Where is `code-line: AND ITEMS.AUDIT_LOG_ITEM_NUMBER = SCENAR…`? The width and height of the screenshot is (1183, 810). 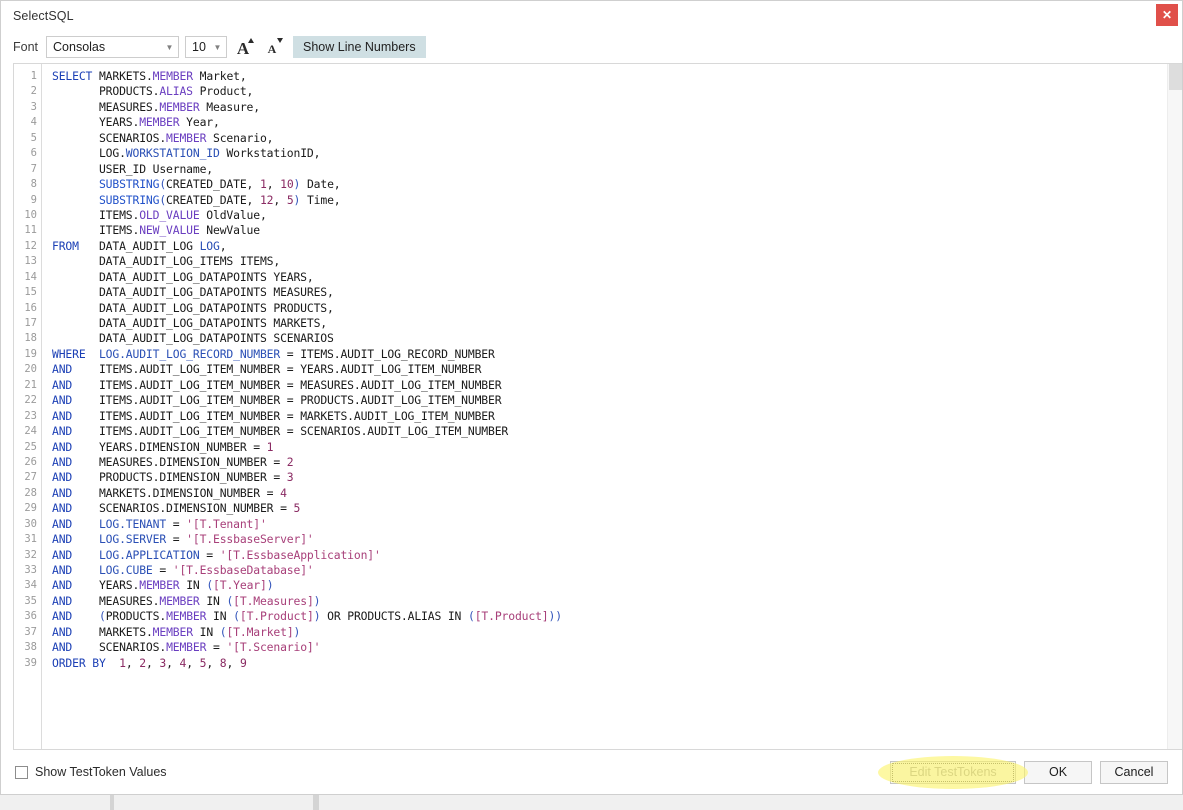 code-line: AND ITEMS.AUDIT_LOG_ITEM_NUMBER = SCENAR… is located at coordinates (617, 431).